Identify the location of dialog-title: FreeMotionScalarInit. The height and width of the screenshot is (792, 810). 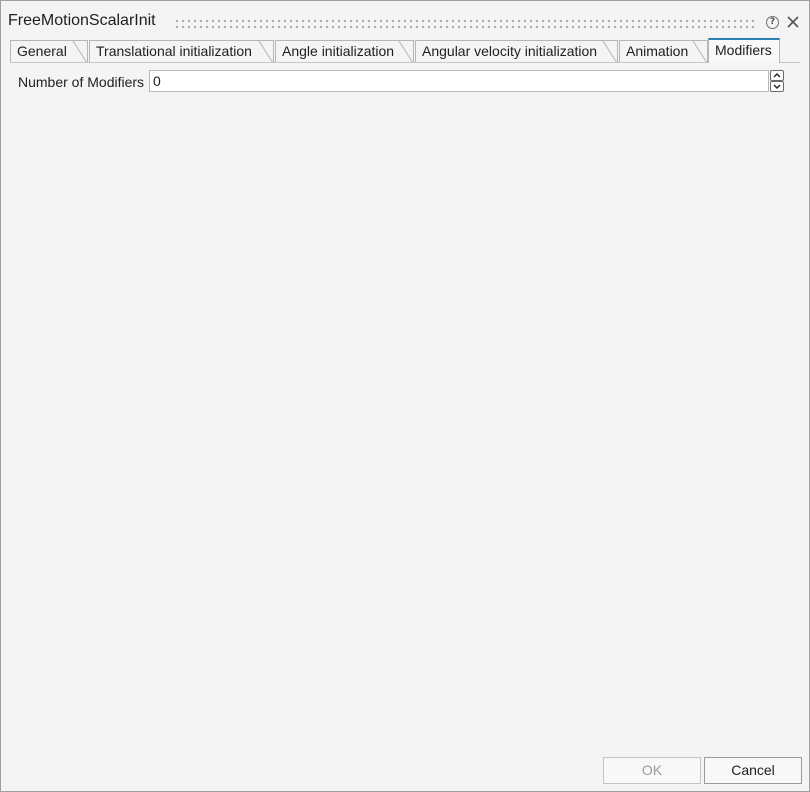
(82, 20).